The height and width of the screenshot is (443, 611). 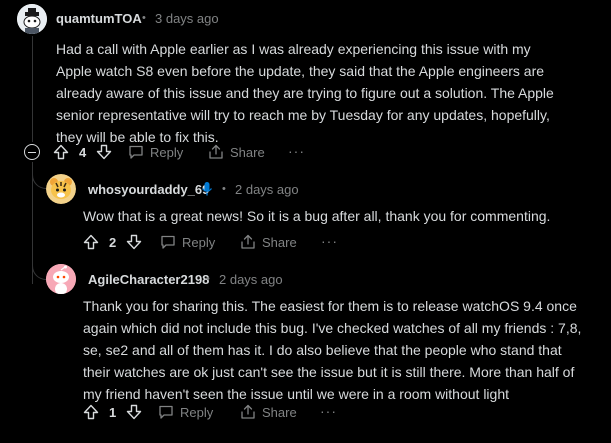 I want to click on snoo-pink-avatar-icon, so click(x=61, y=279).